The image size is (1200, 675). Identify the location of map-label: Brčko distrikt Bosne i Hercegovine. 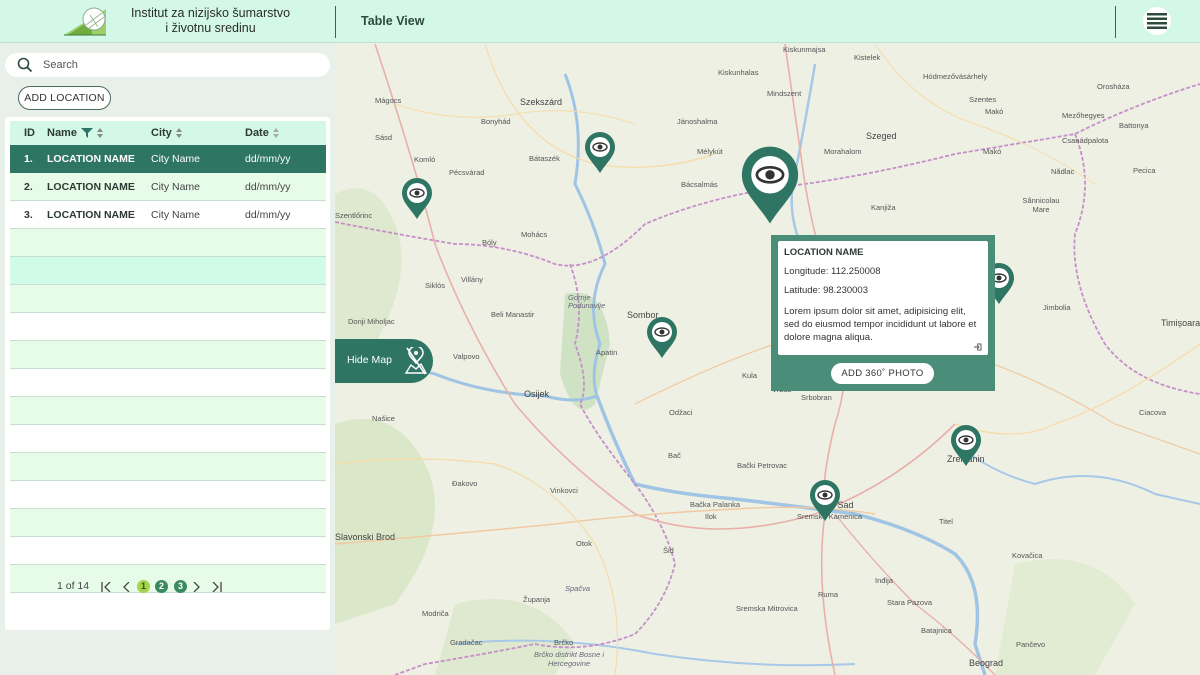
(569, 659).